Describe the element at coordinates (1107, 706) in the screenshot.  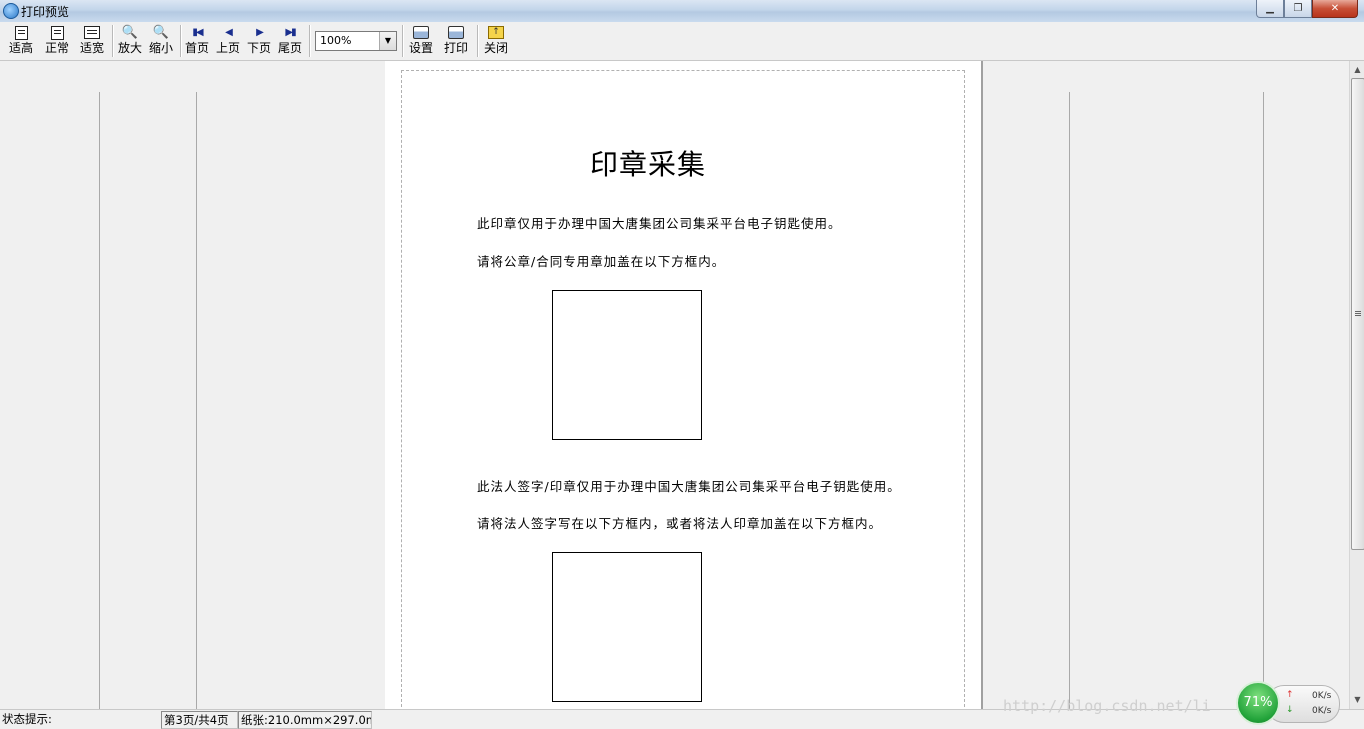
I see `watermark-text: http://blog.csdn.net/li` at that location.